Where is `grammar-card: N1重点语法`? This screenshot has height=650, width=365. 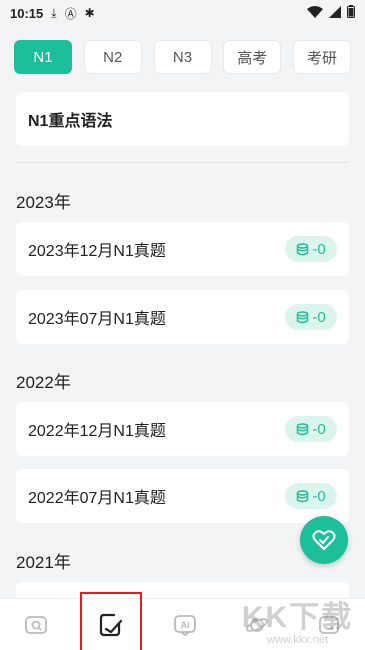
grammar-card: N1重点语法 is located at coordinates (182, 119).